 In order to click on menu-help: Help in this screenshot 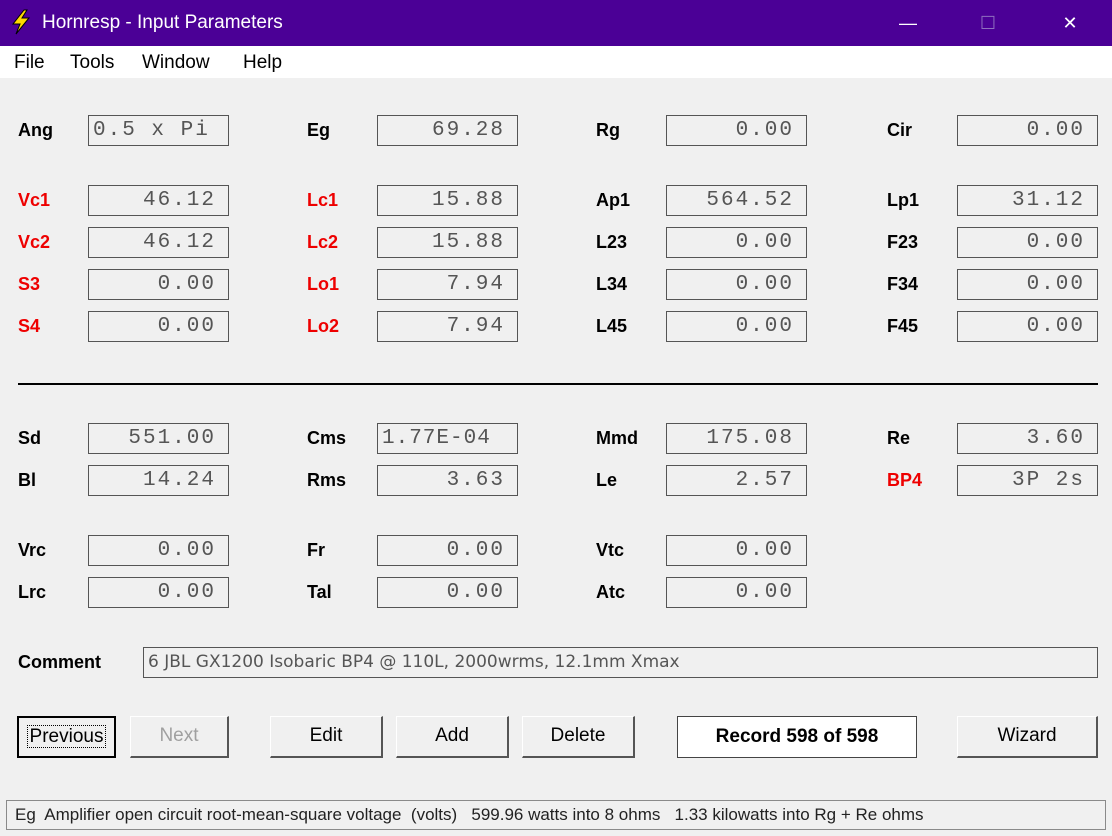, I will do `click(262, 63)`.